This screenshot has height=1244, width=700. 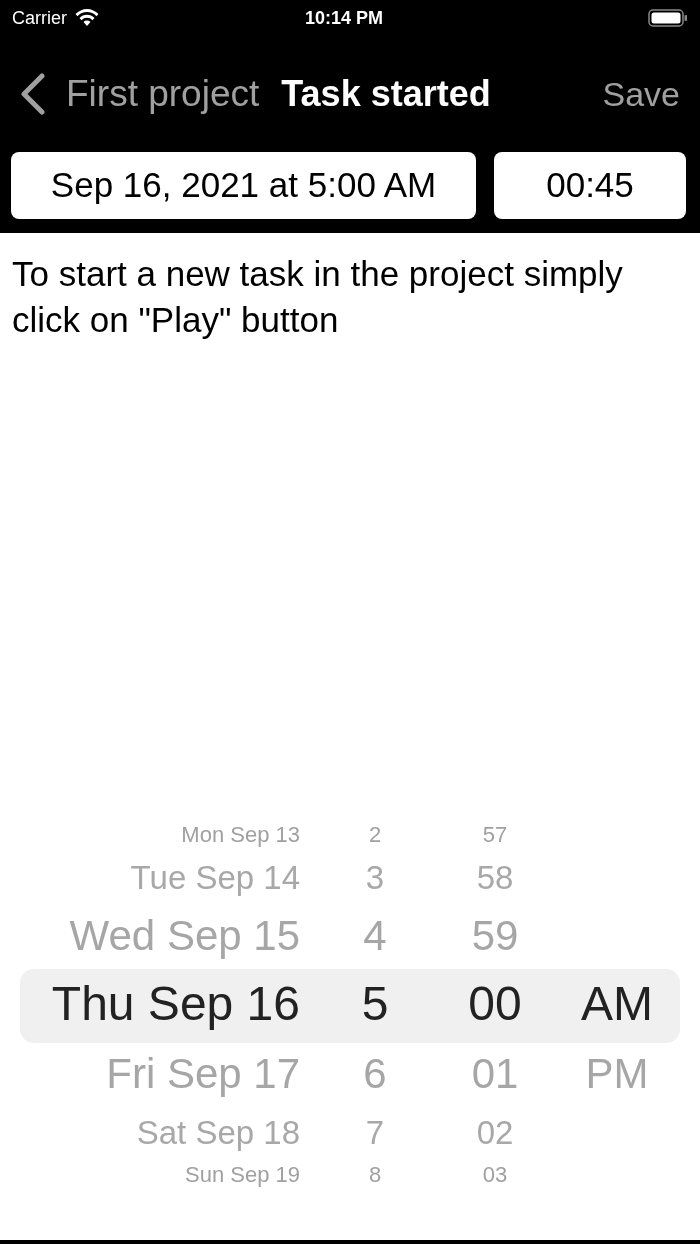 I want to click on nav-title: Task started, so click(x=386, y=94).